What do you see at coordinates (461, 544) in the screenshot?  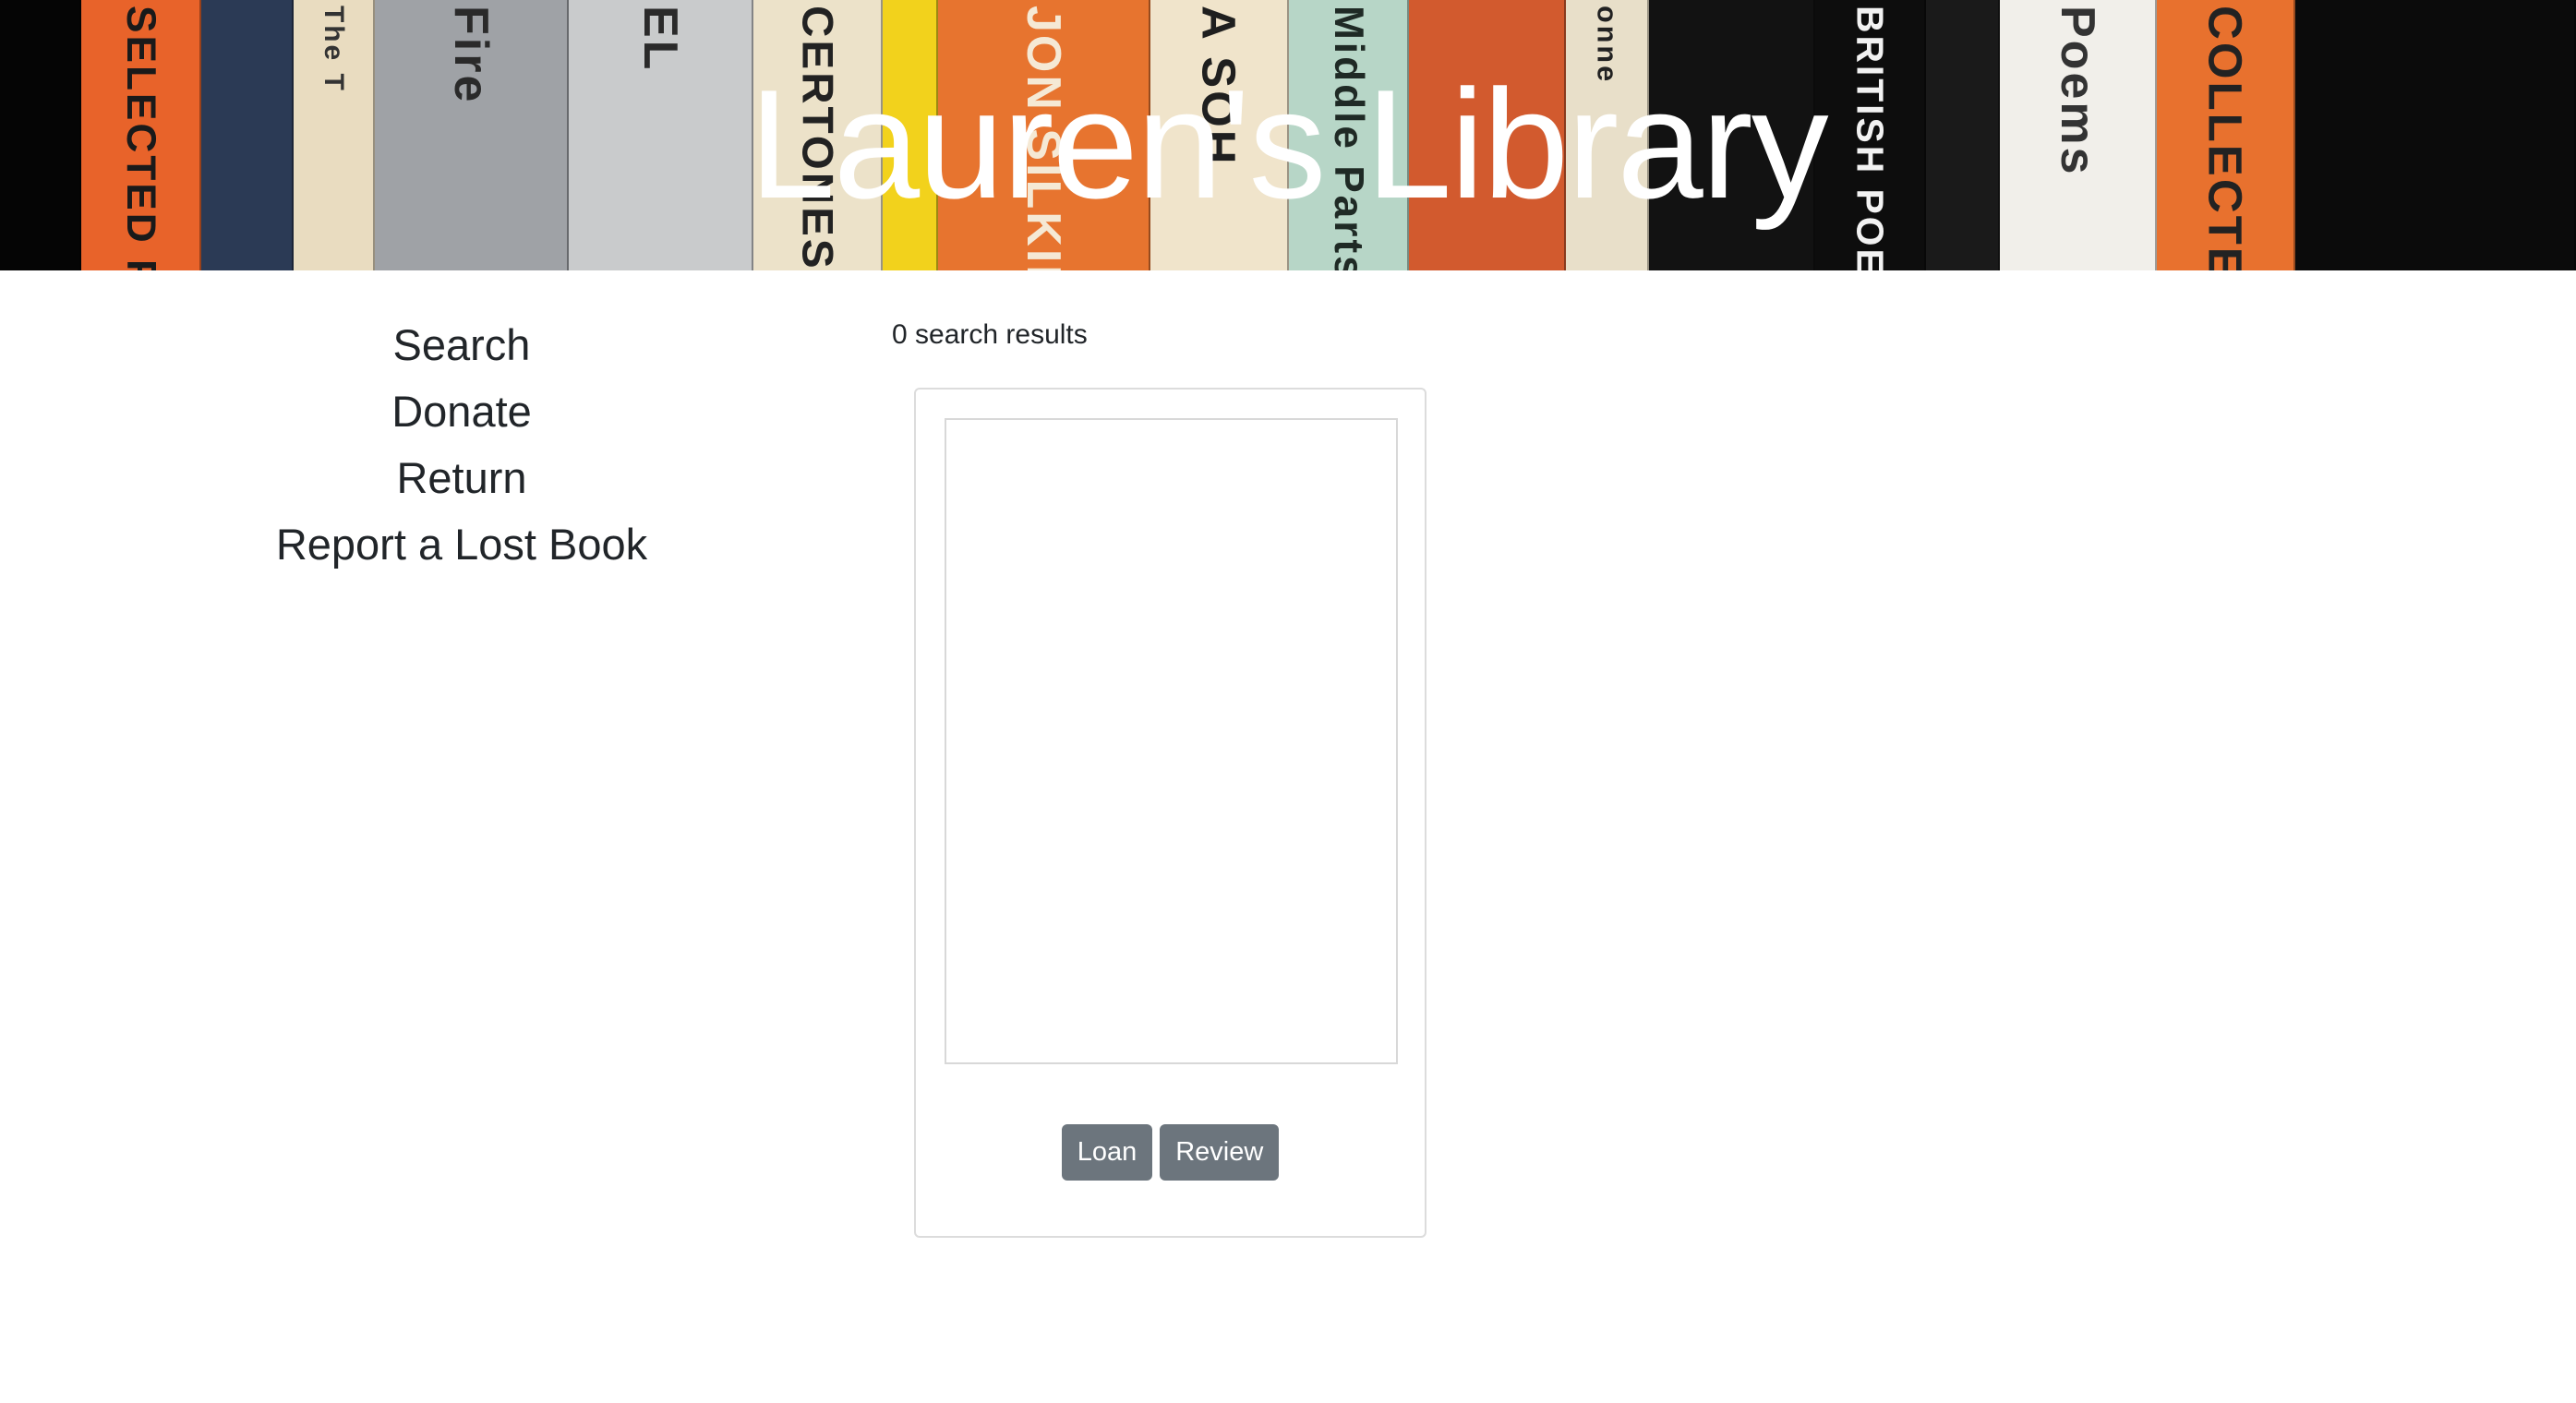 I see `sidebar-item-report-lost-book: Report a Lost Book` at bounding box center [461, 544].